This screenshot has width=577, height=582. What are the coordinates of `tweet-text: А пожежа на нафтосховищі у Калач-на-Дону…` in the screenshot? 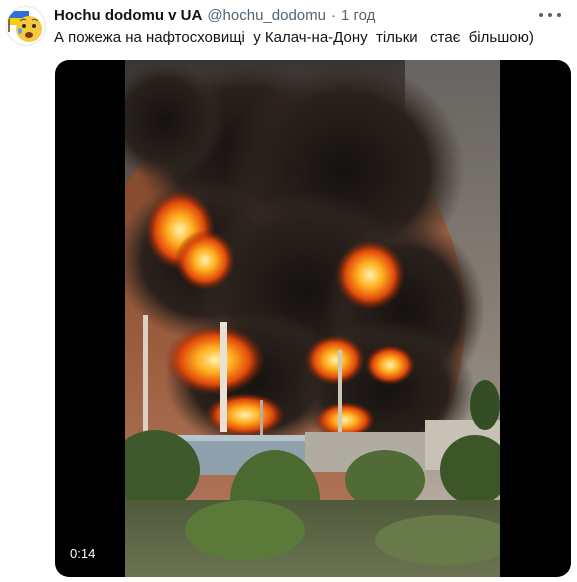 It's located at (294, 37).